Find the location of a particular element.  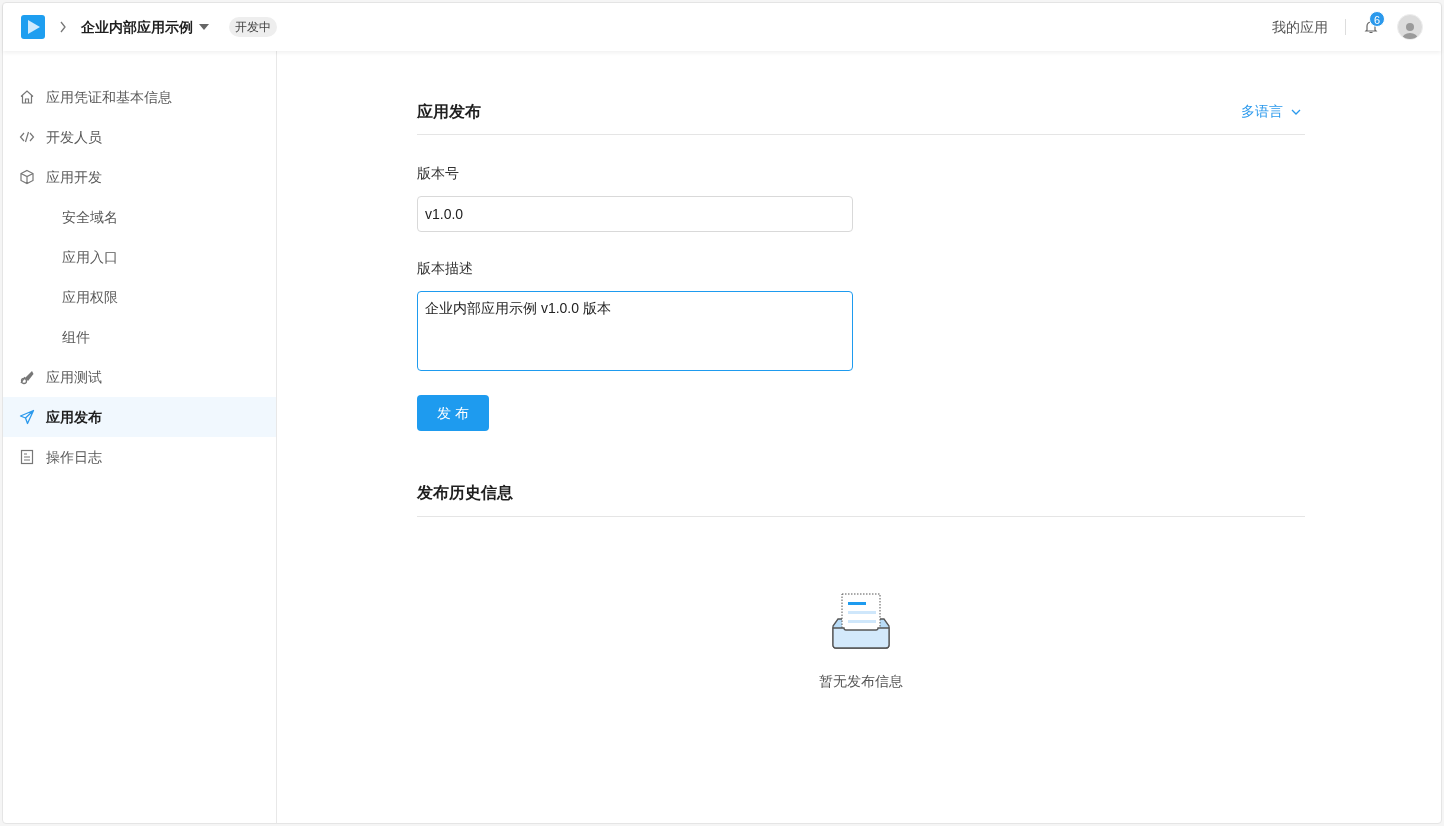

sidebar-item: 应用权限 is located at coordinates (139, 297).